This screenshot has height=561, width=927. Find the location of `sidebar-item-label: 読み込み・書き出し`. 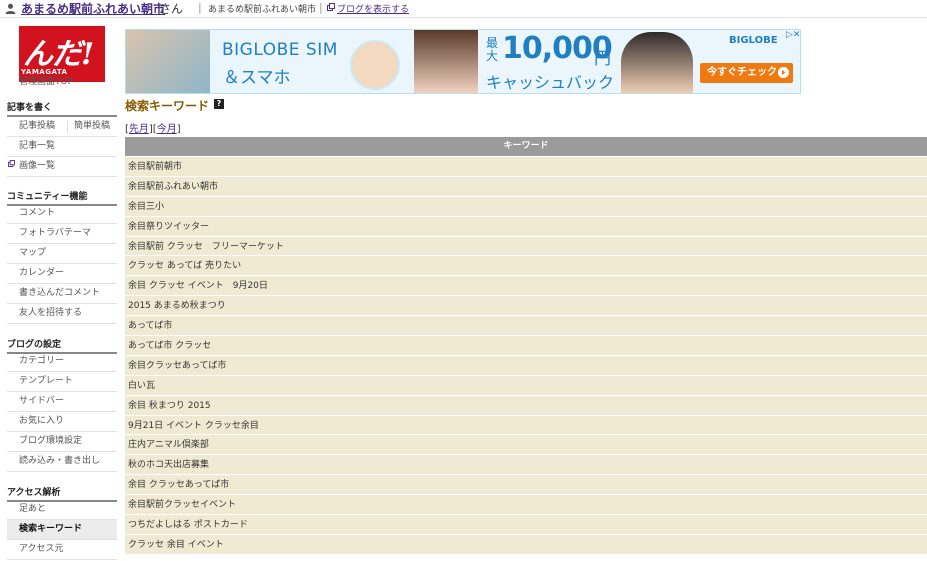

sidebar-item-label: 読み込み・書き出し is located at coordinates (60, 461).